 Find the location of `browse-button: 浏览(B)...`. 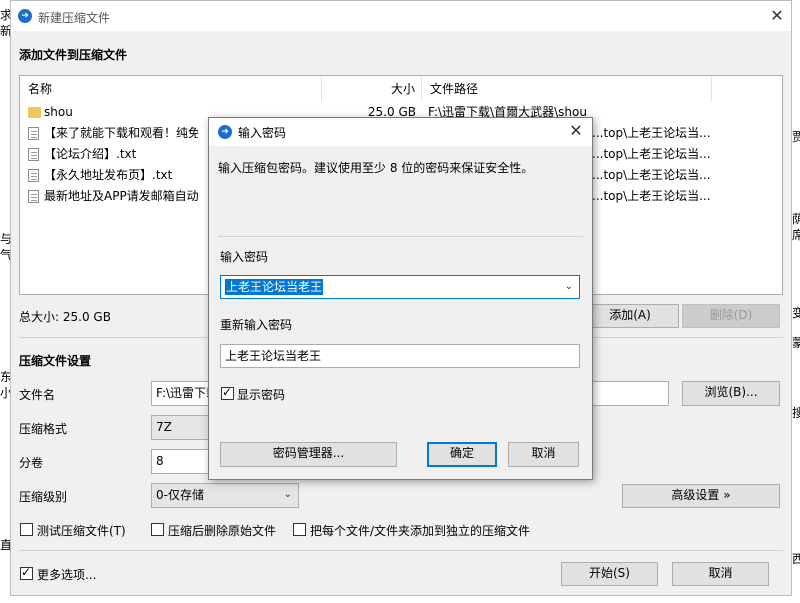

browse-button: 浏览(B)... is located at coordinates (731, 393).